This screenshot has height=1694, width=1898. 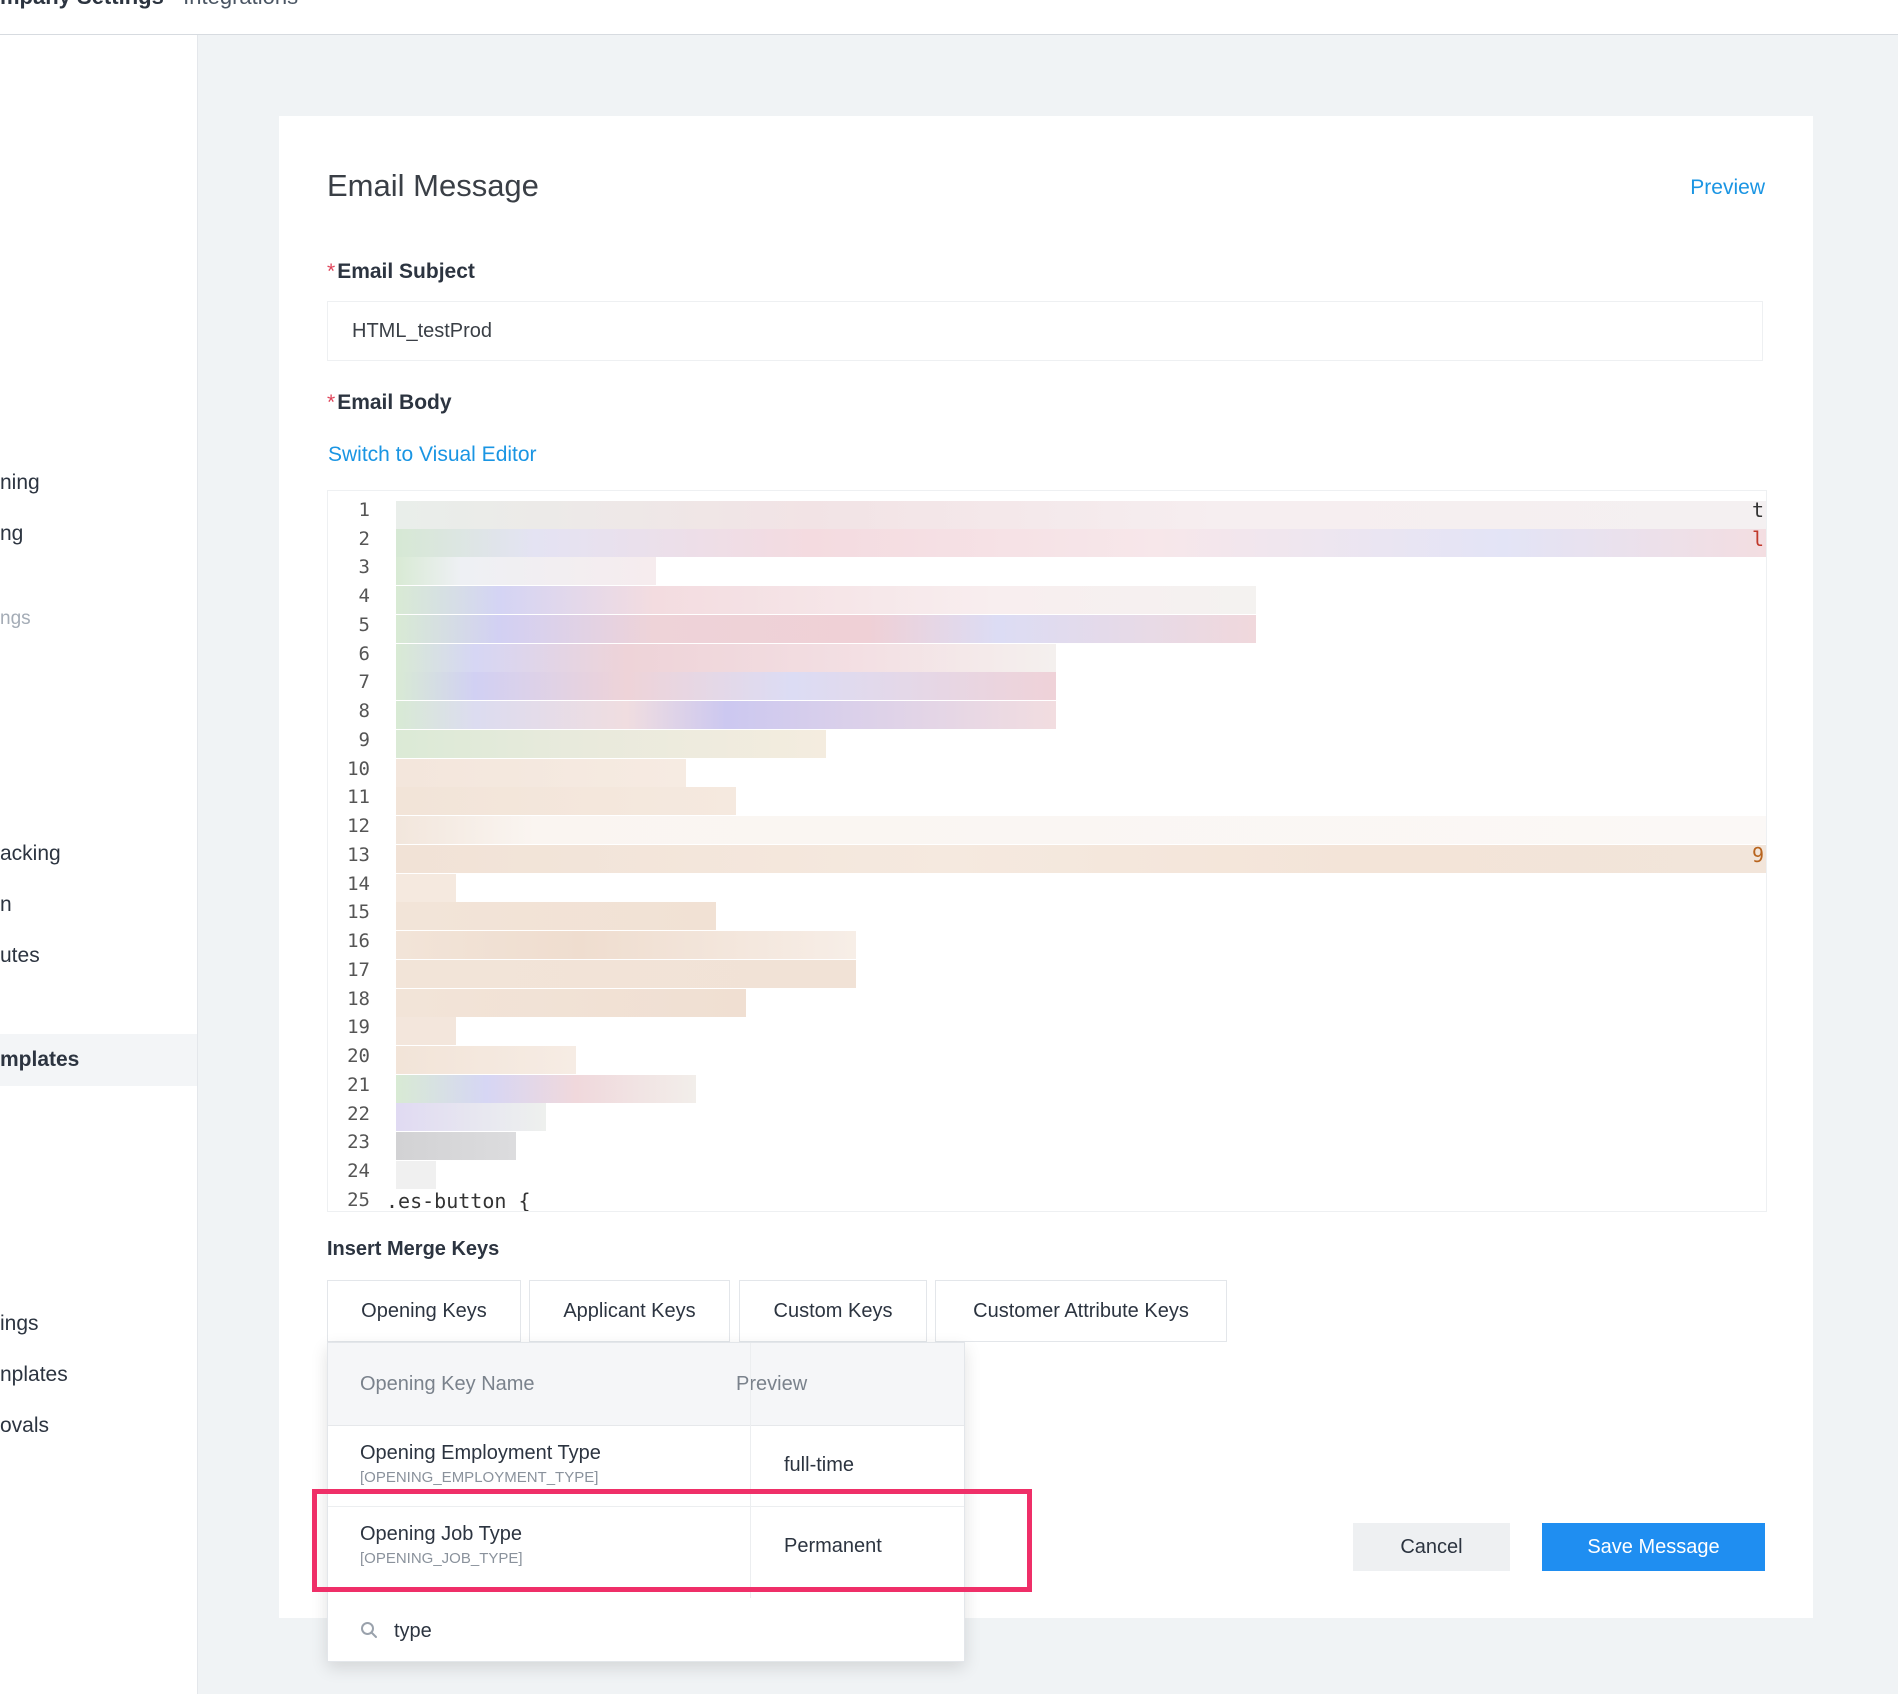 What do you see at coordinates (20, 483) in the screenshot?
I see `sidebar-item-1: ning` at bounding box center [20, 483].